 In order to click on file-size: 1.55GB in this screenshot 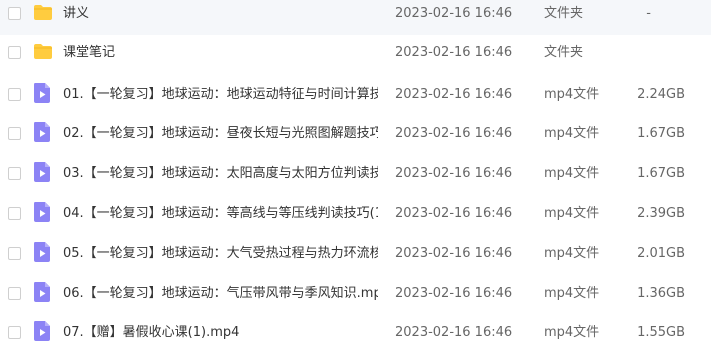, I will do `click(661, 332)`.